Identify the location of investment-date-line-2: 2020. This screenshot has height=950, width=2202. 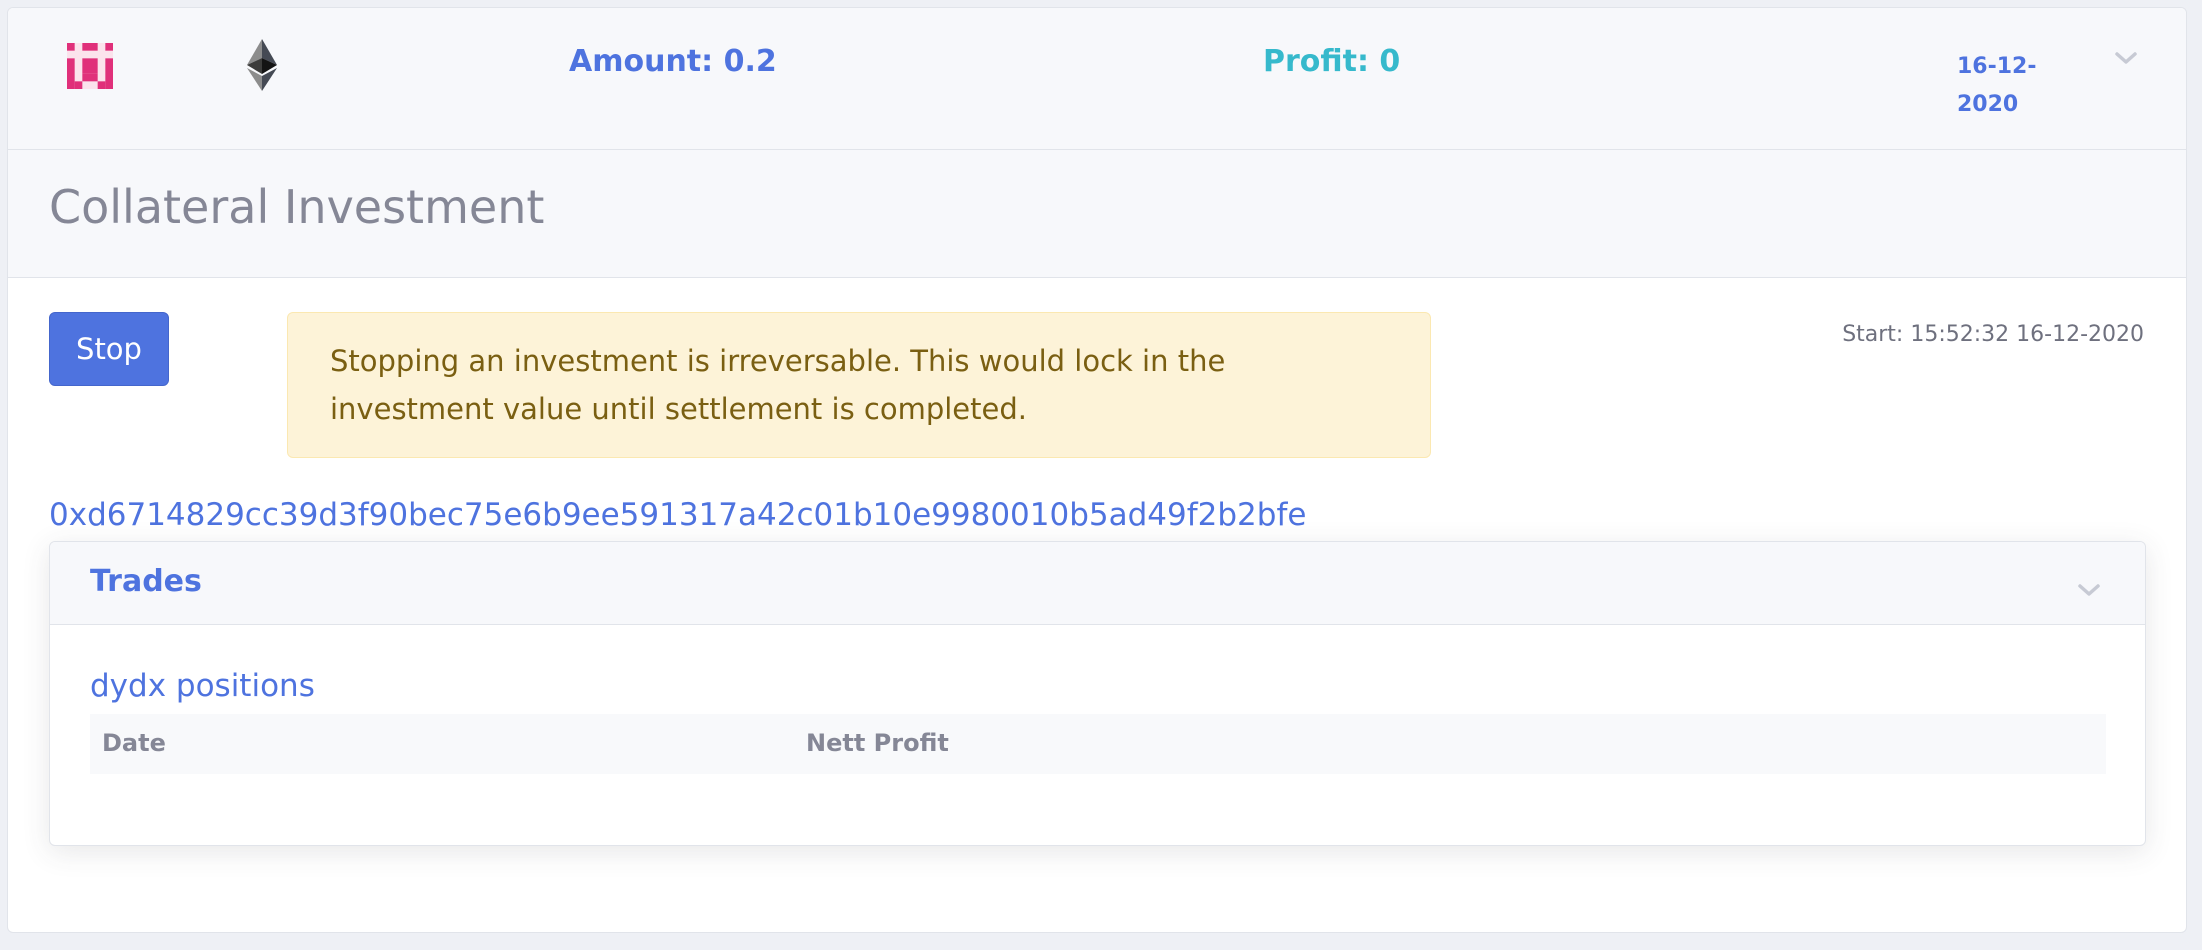
(1988, 104).